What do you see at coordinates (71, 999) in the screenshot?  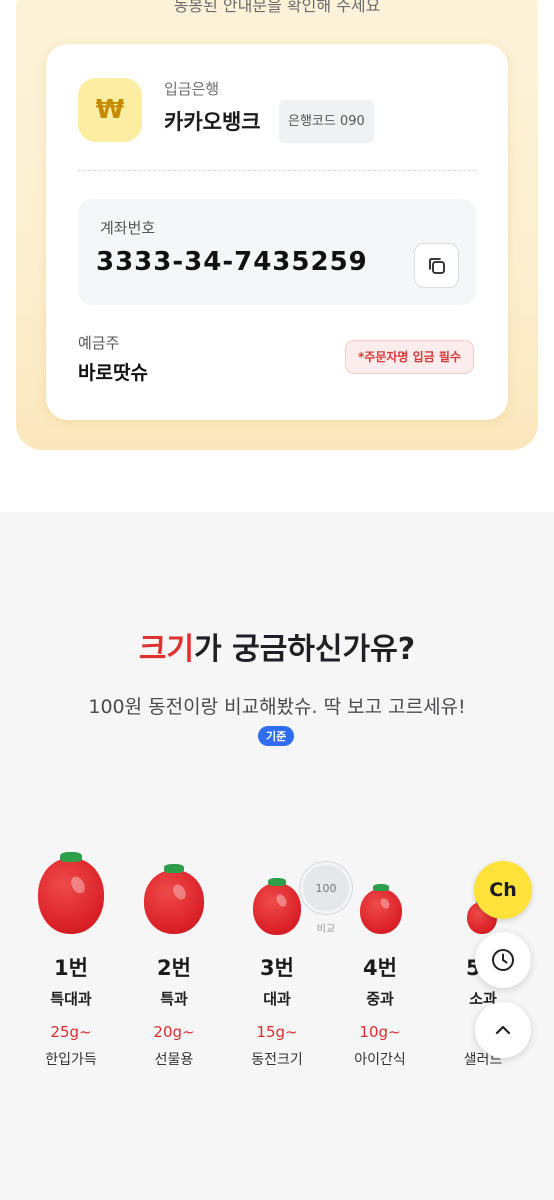 I see `grade-name: 특대과` at bounding box center [71, 999].